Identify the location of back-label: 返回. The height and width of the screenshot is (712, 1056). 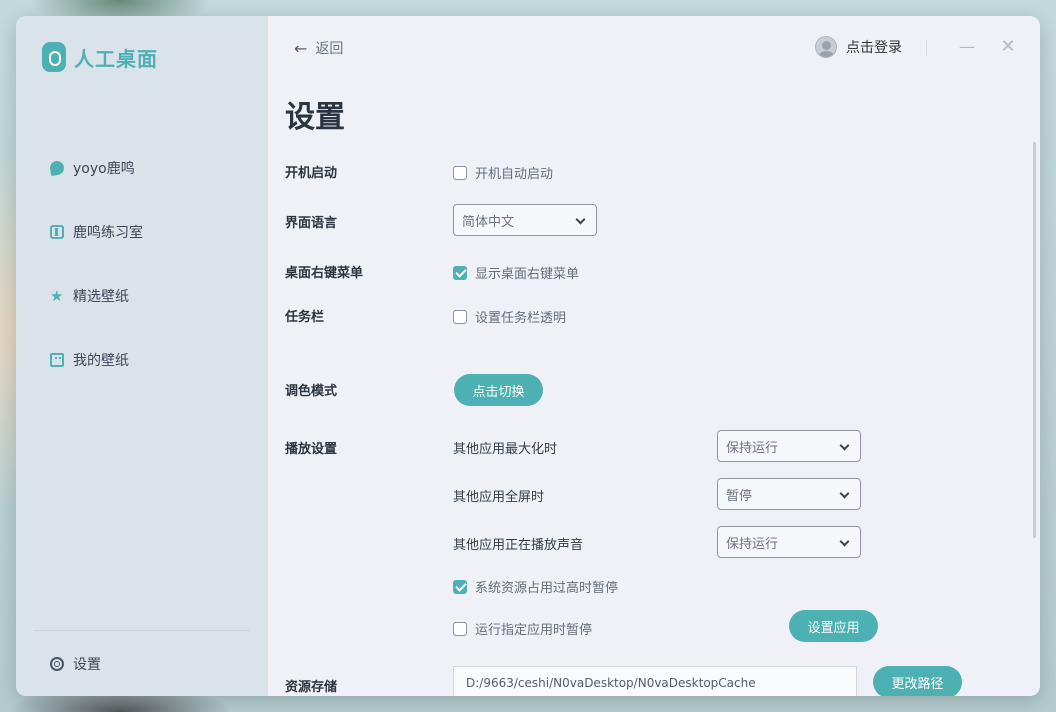
(329, 49).